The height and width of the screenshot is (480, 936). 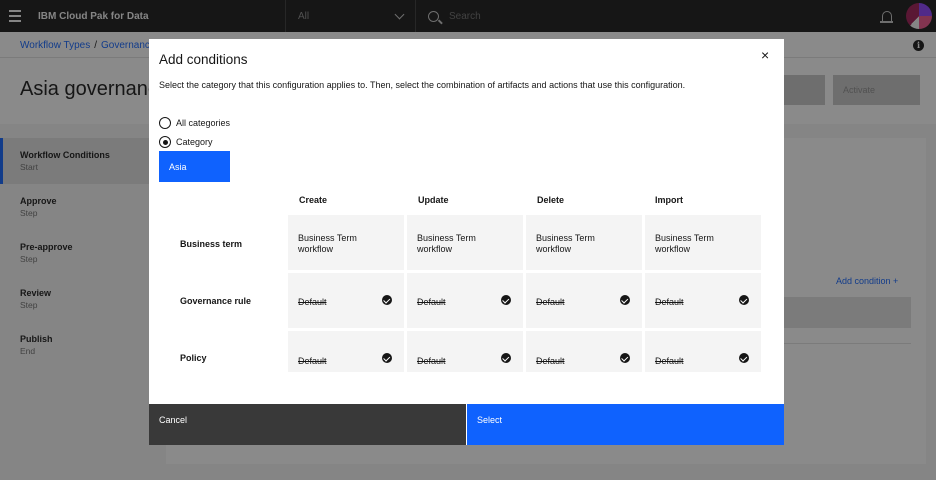 What do you see at coordinates (194, 166) in the screenshot?
I see `category-tag-asia: Asia` at bounding box center [194, 166].